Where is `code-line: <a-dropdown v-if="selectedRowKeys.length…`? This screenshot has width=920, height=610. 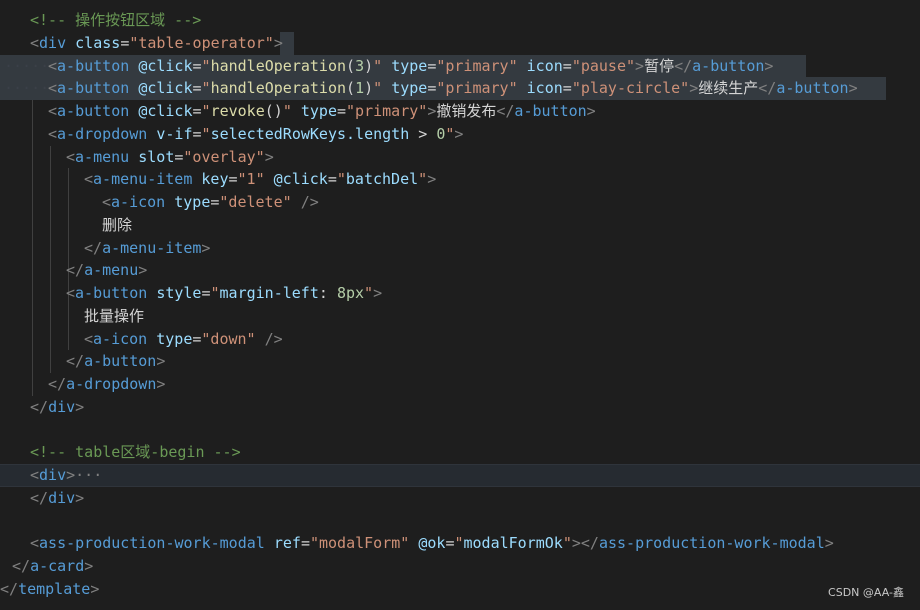
code-line: <a-dropdown v-if="selectedRowKeys.length… is located at coordinates (460, 134).